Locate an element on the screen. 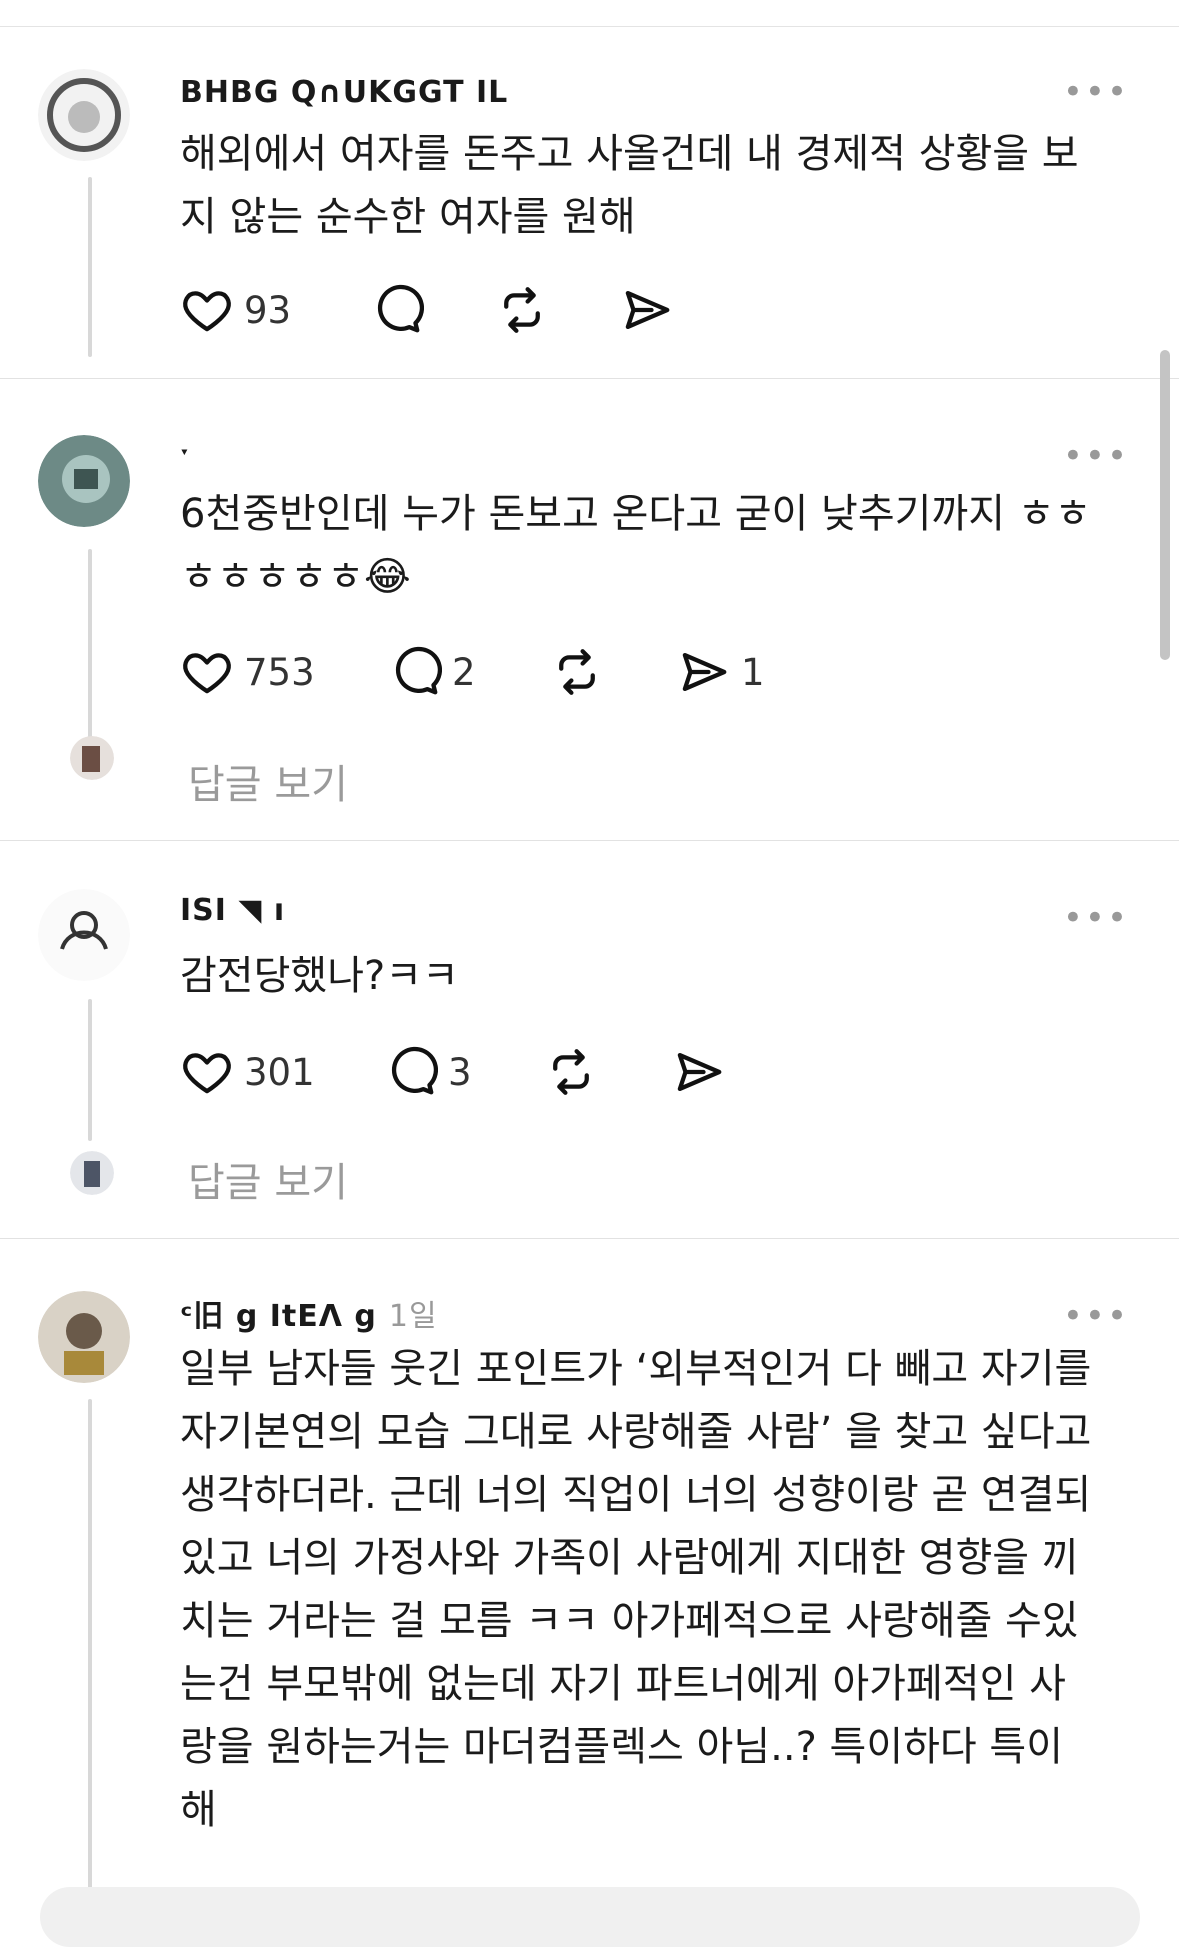 The width and height of the screenshot is (1179, 1947). like-button: 93 is located at coordinates (275, 310).